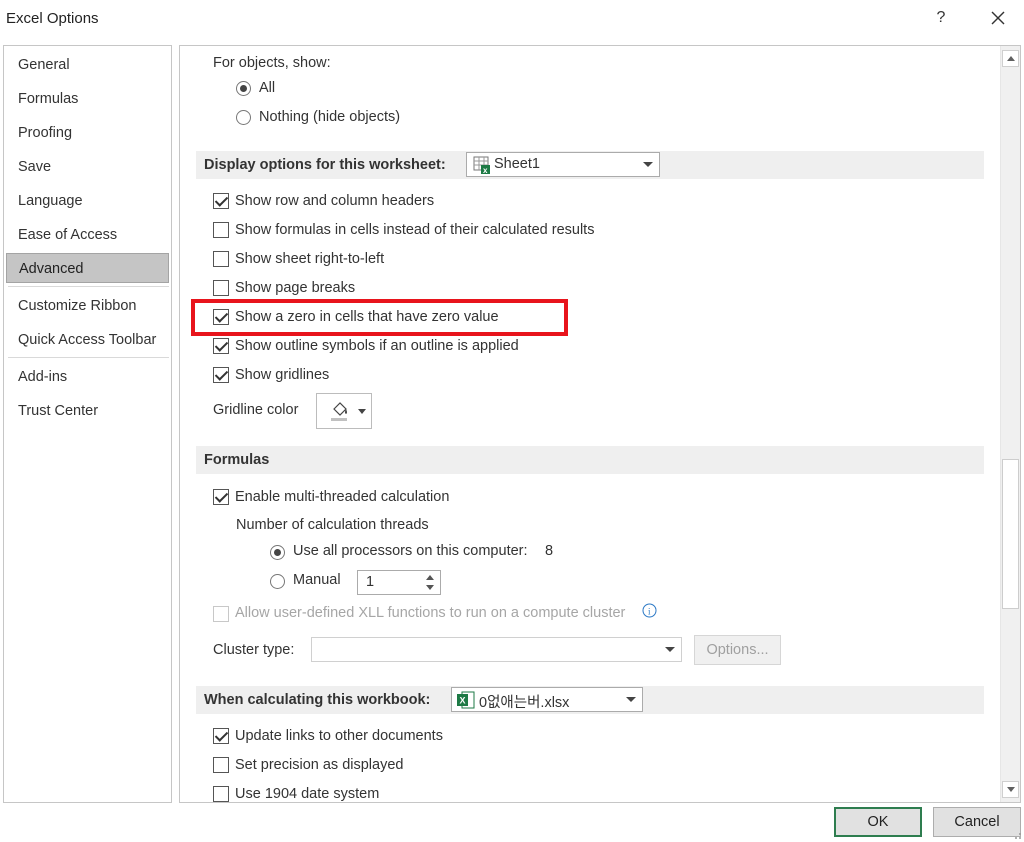 The height and width of the screenshot is (842, 1024). I want to click on date-1904-label: Use 1904 date system, so click(307, 794).